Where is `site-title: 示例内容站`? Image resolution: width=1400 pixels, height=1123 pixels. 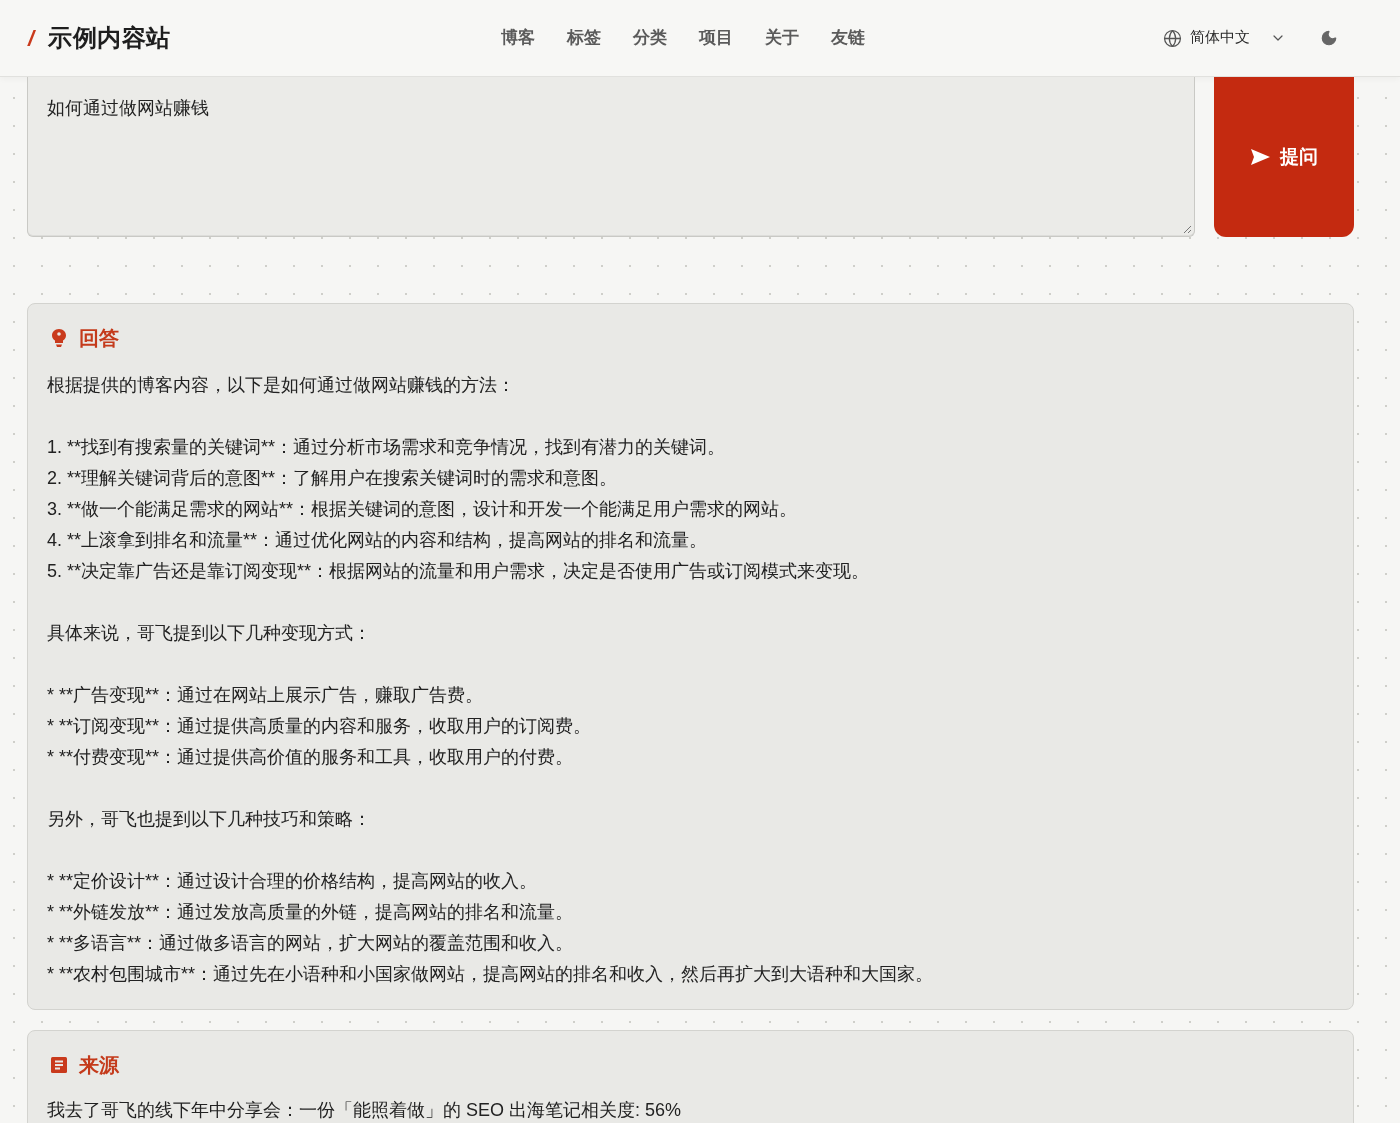
site-title: 示例内容站 is located at coordinates (109, 38).